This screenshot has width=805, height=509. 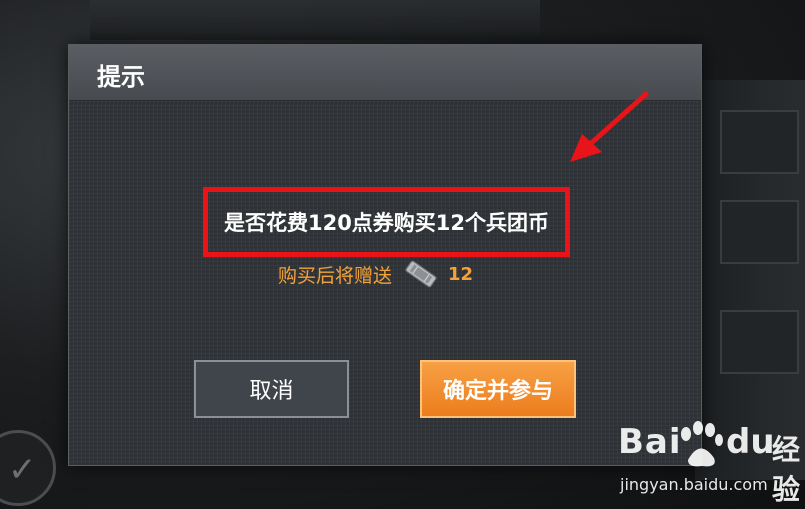 I want to click on watermark-url: jingyan.baidu.com, so click(x=694, y=484).